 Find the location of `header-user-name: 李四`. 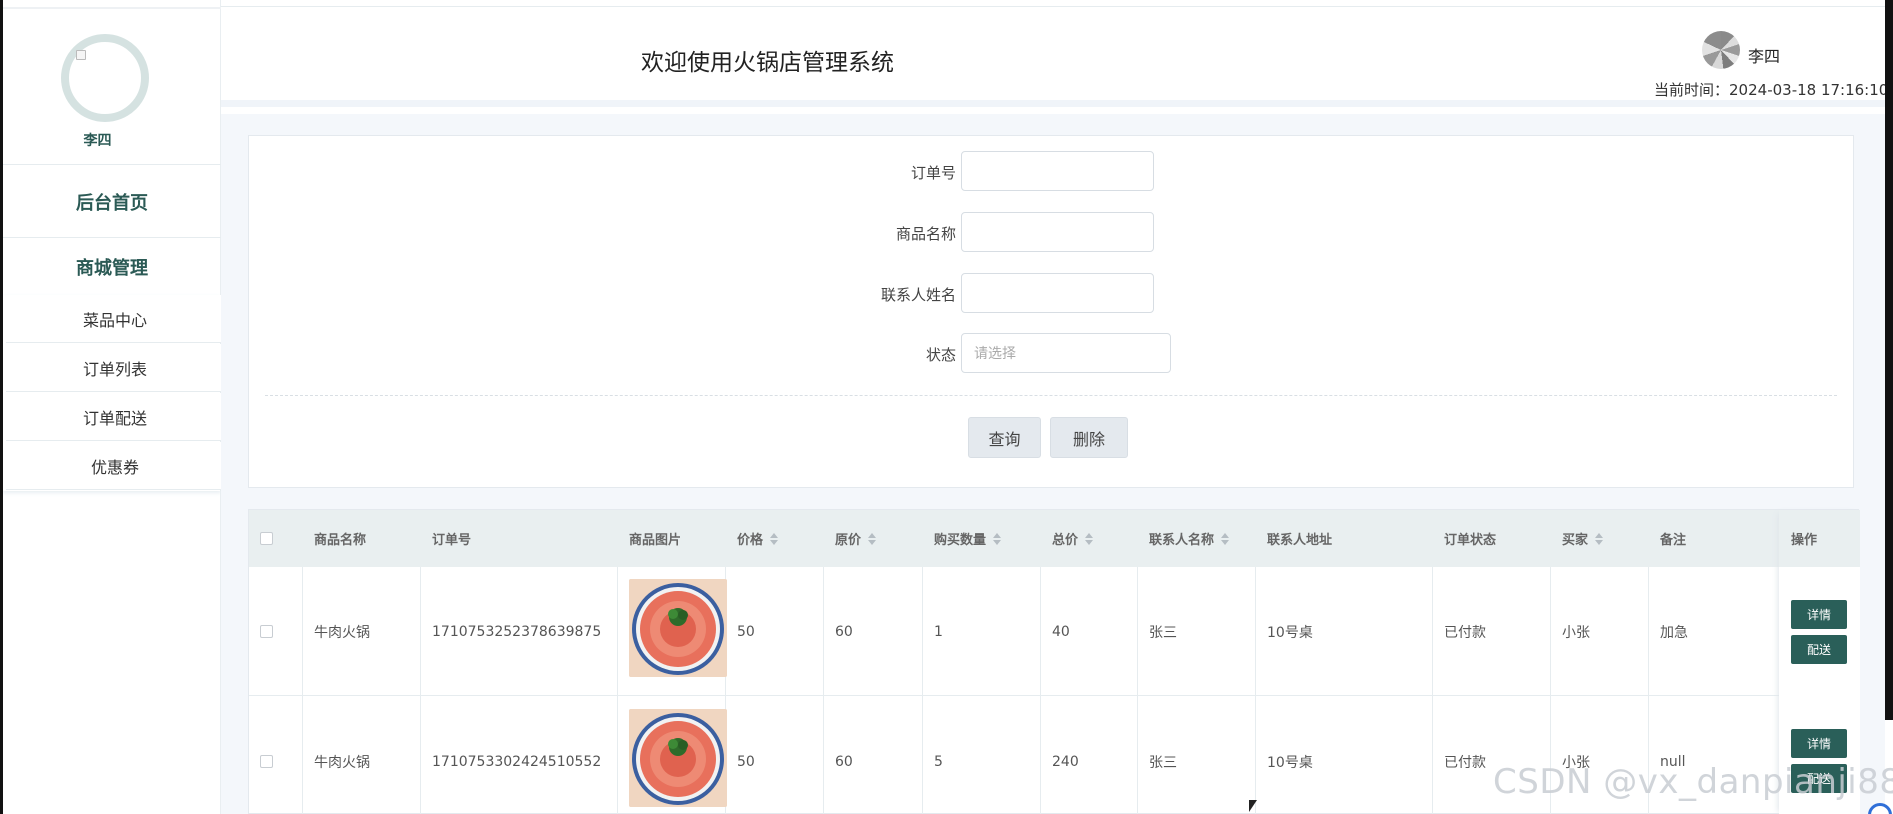

header-user-name: 李四 is located at coordinates (1764, 55).